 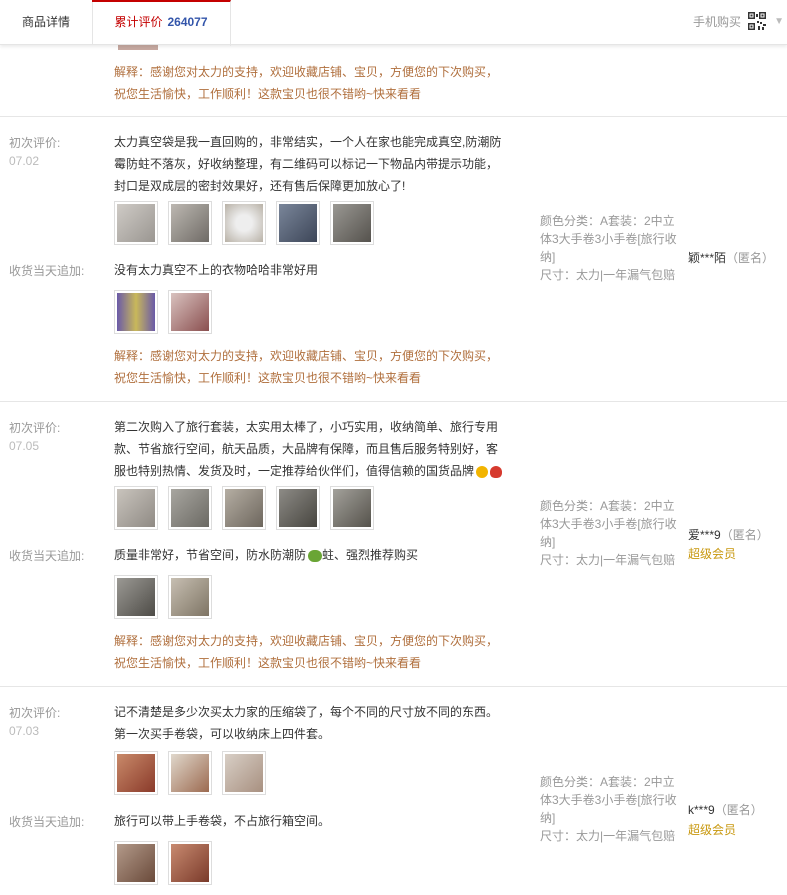 I want to click on review-date: 07.03, so click(x=24, y=731).